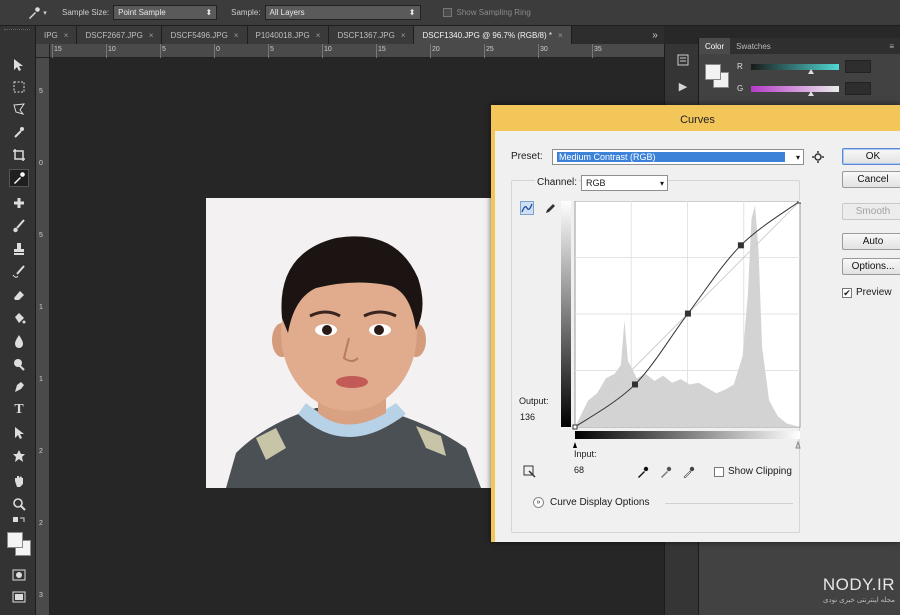 The height and width of the screenshot is (615, 900). What do you see at coordinates (666, 472) in the screenshot?
I see `gray-eyedropper-icon` at bounding box center [666, 472].